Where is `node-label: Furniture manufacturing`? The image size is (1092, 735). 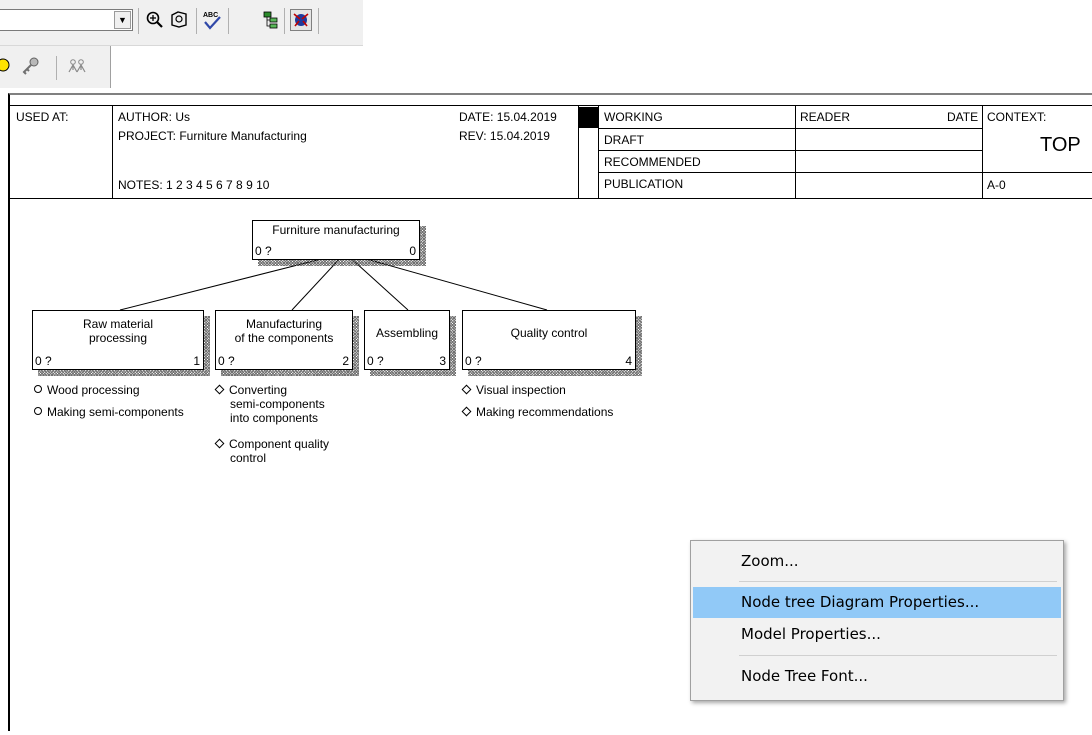 node-label: Furniture manufacturing is located at coordinates (336, 230).